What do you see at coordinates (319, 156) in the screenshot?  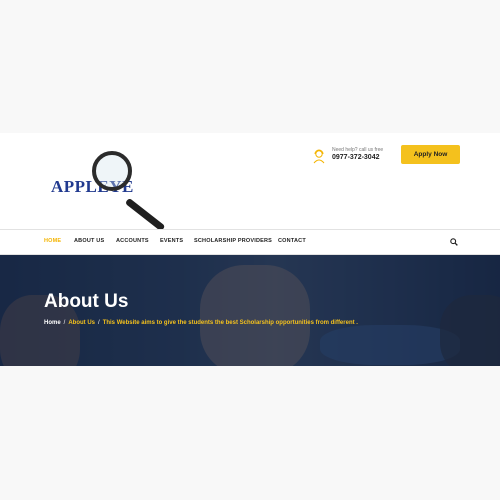 I see `support-agent-icon` at bounding box center [319, 156].